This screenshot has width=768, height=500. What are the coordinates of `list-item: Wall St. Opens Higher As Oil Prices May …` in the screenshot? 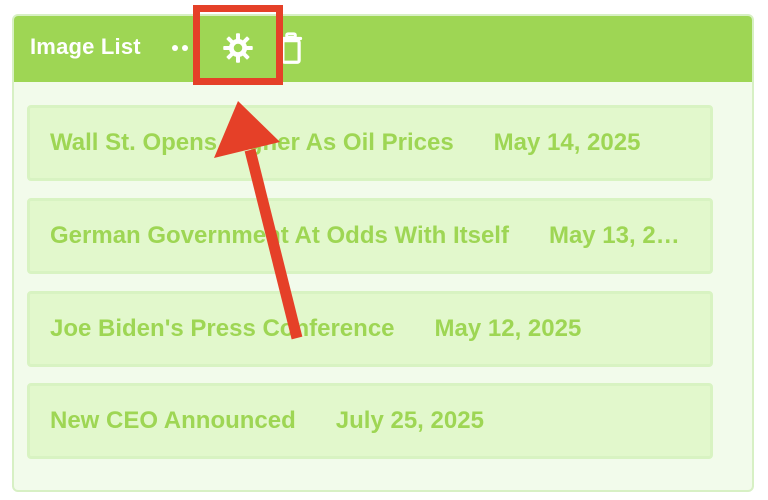 It's located at (370, 143).